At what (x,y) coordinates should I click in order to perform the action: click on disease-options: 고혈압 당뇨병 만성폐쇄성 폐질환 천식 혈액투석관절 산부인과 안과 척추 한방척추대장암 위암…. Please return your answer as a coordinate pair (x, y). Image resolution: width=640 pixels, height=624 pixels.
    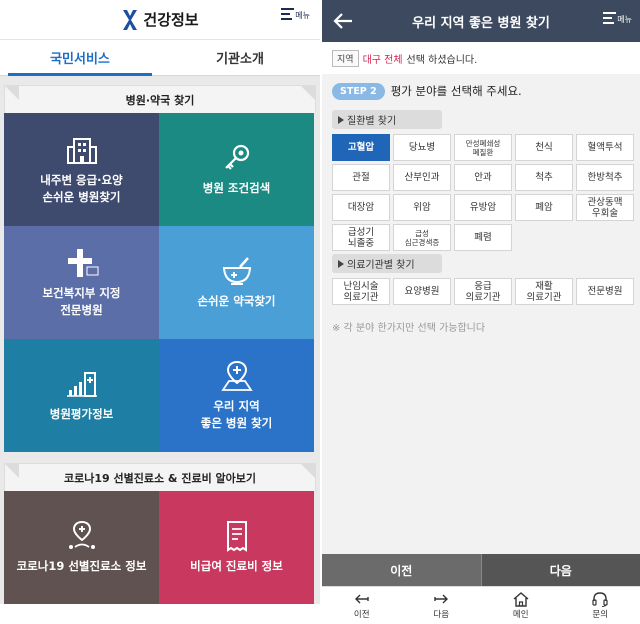
    Looking at the image, I should click on (486, 192).